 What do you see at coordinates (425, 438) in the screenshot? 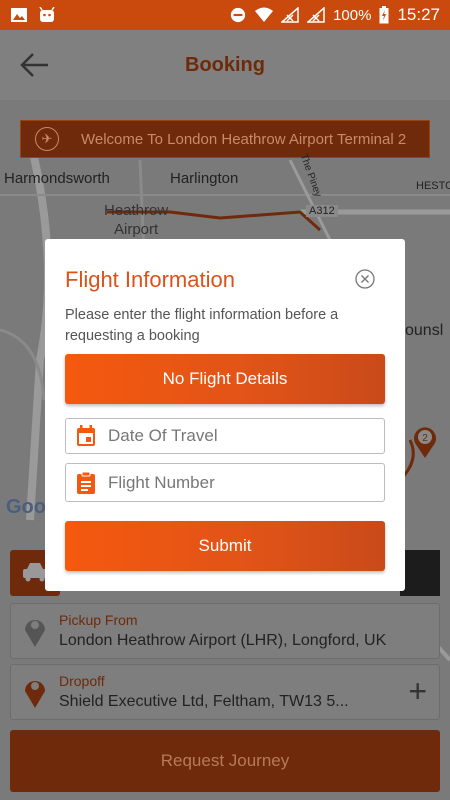
I see `marker-number: 2` at bounding box center [425, 438].